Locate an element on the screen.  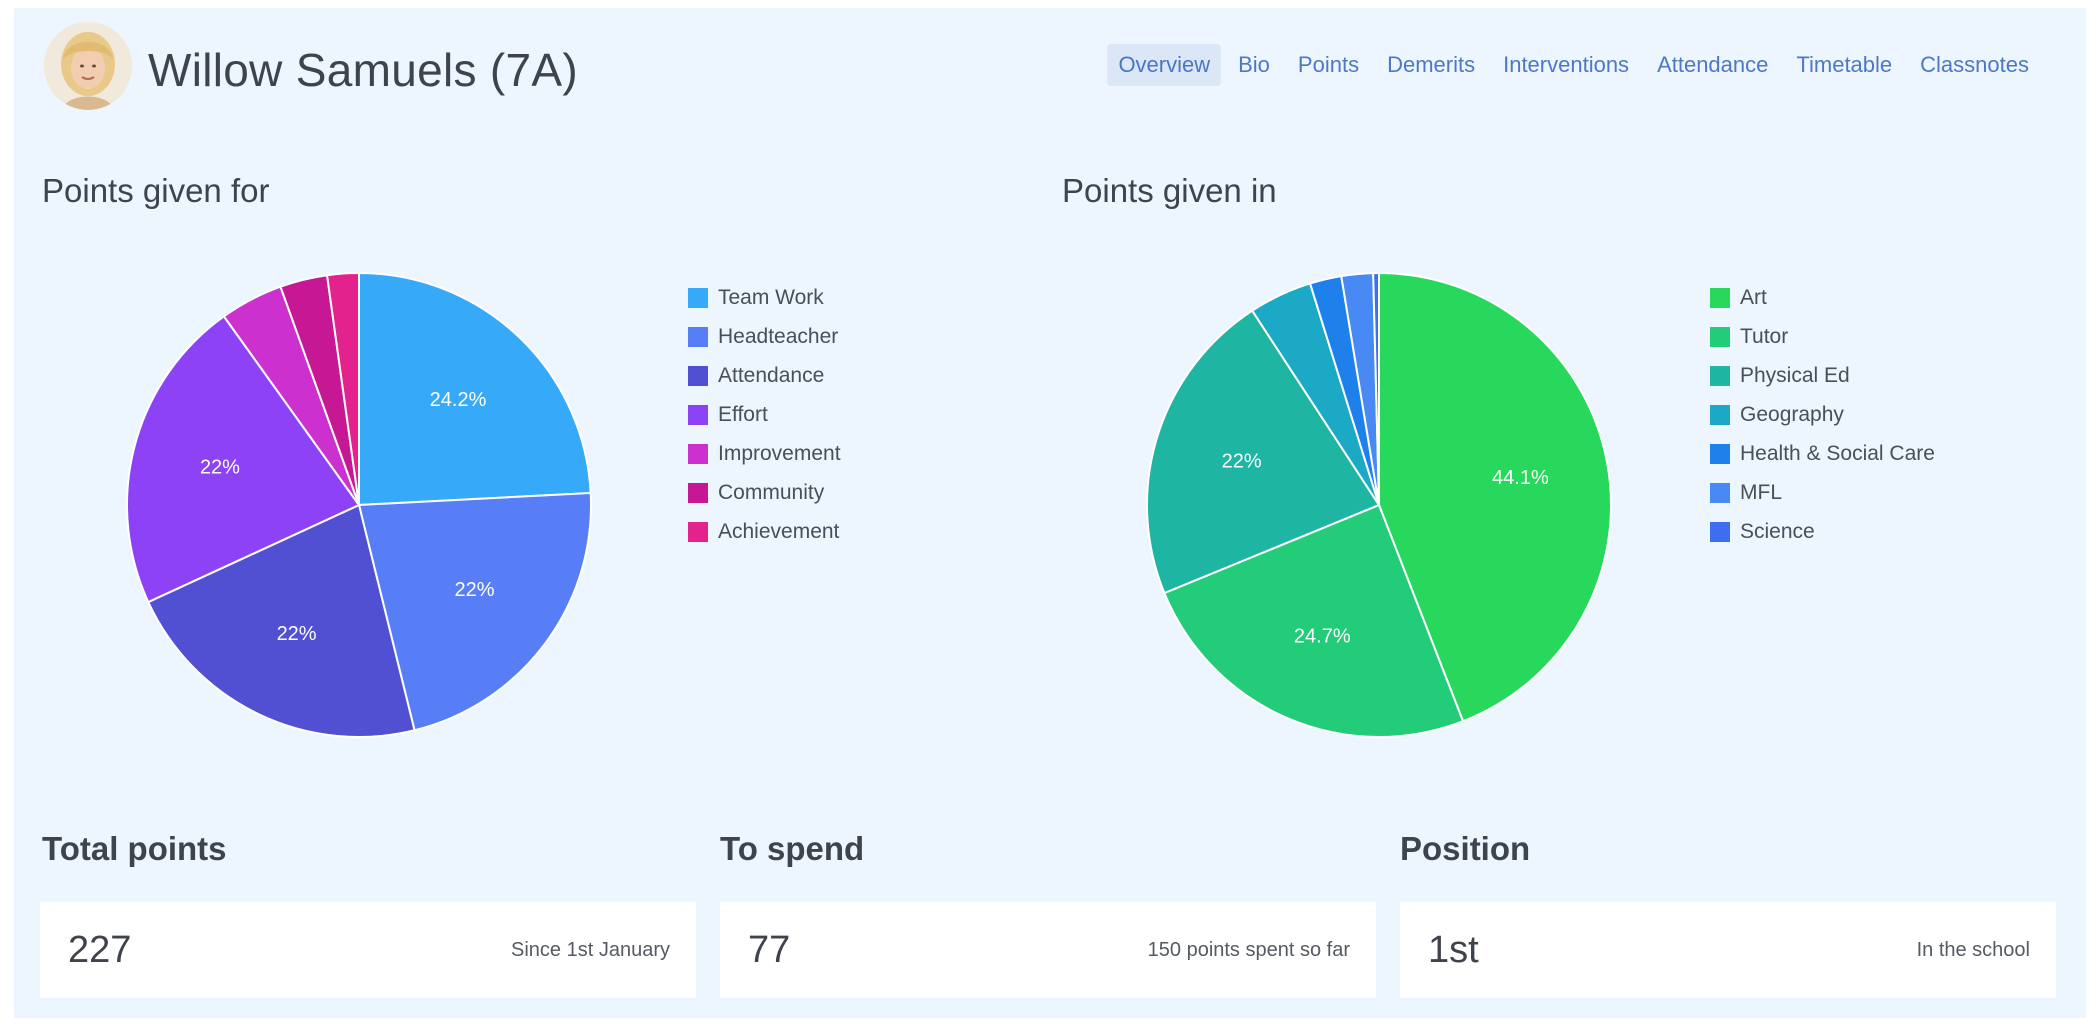
student-avatar is located at coordinates (88, 66).